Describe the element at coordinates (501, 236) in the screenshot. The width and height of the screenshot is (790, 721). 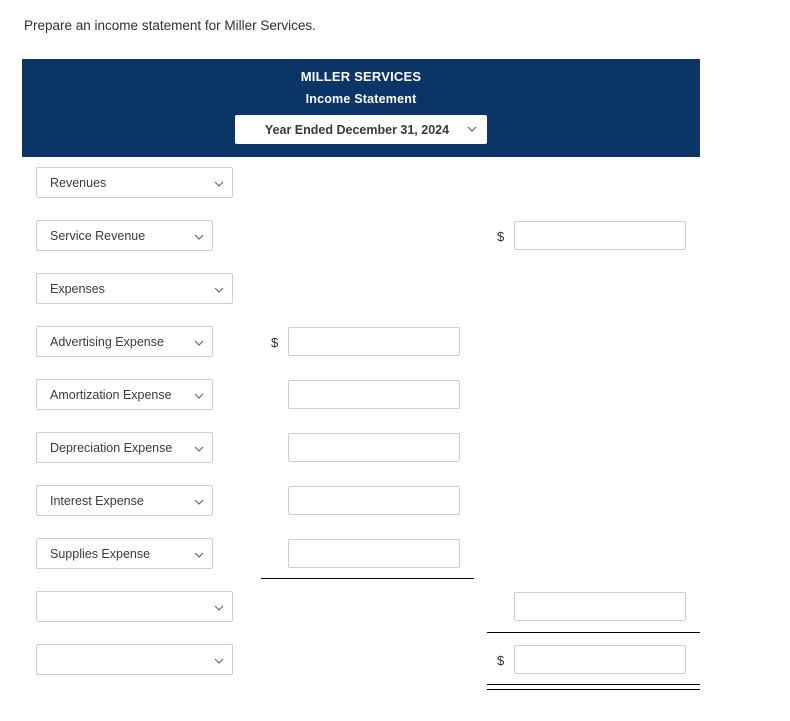
I see `dollar-sign-right-service-revenue: $` at that location.